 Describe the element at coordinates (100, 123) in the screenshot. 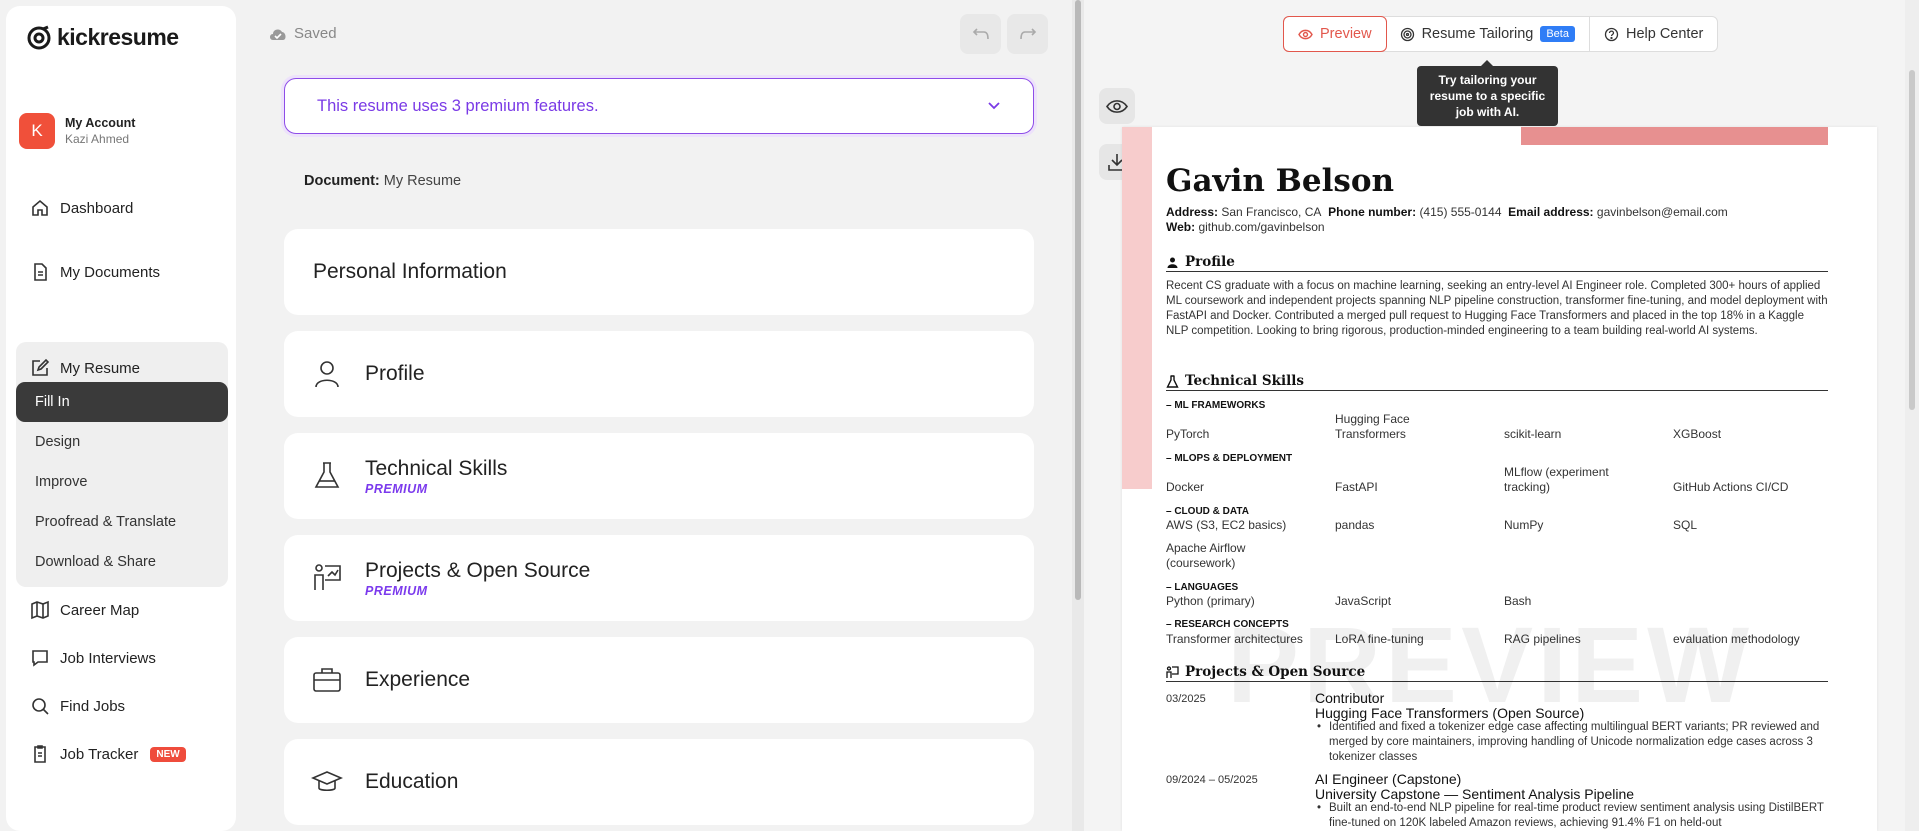

I see `account-label: My Account` at that location.